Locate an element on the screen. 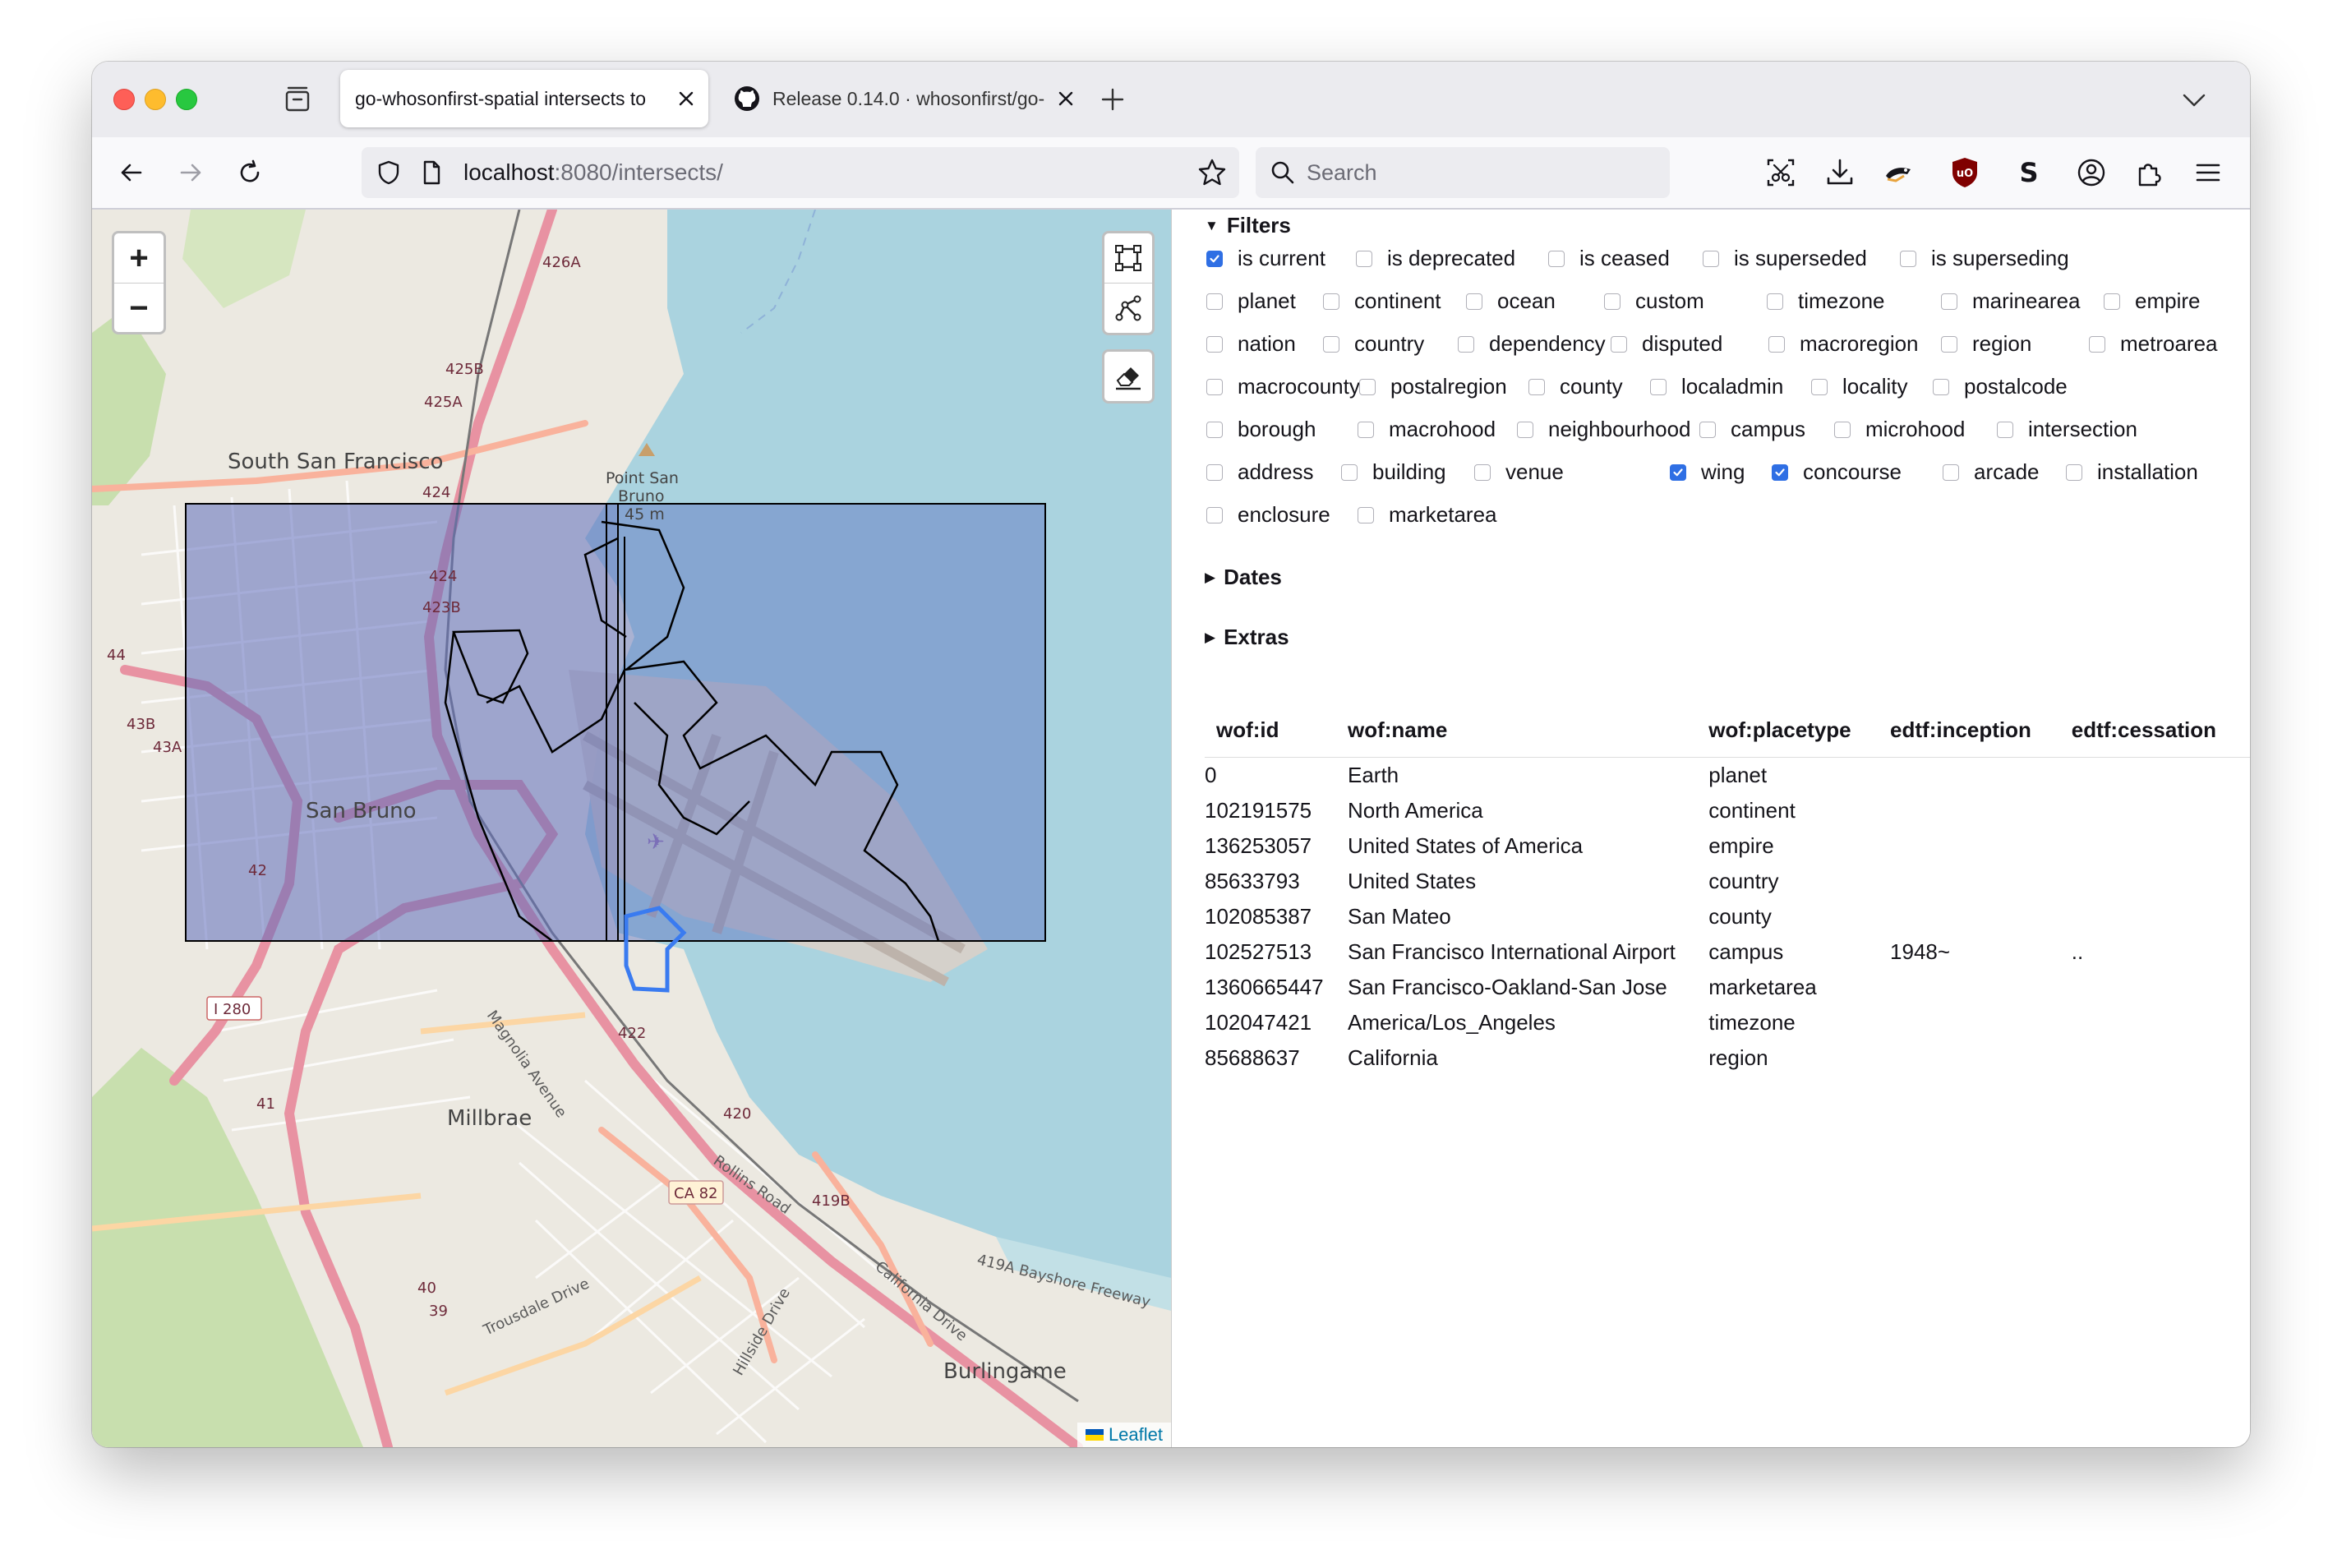 The height and width of the screenshot is (1568, 2342). draw-polyline-button is located at coordinates (1128, 308).